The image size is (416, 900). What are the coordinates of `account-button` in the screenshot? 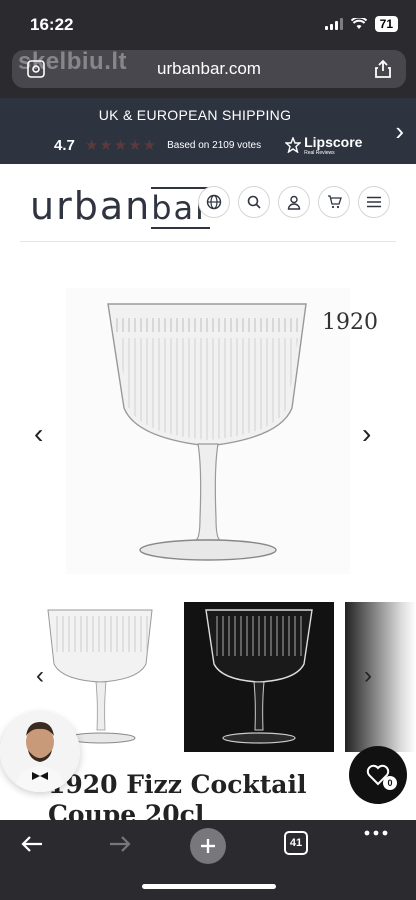 It's located at (294, 202).